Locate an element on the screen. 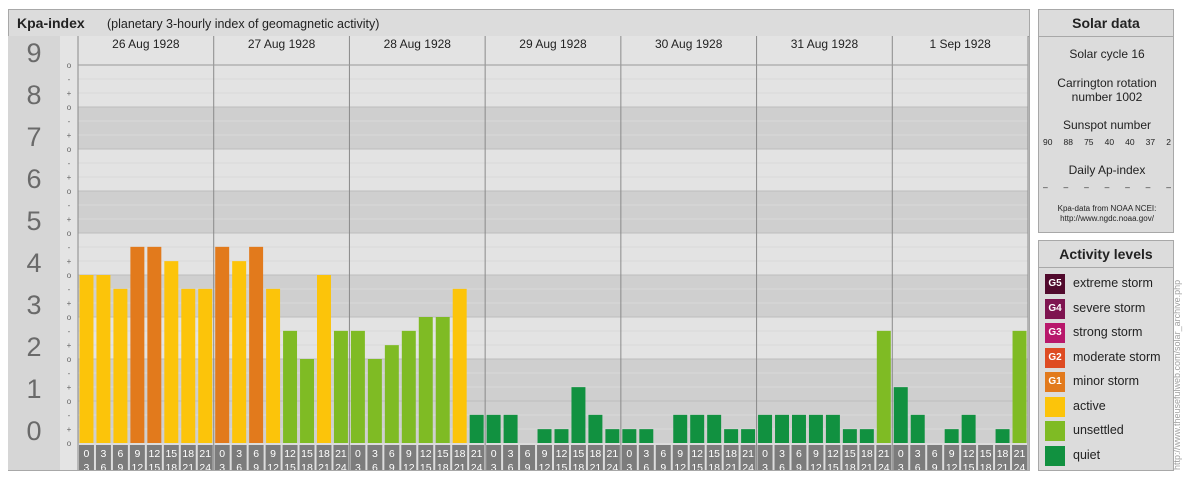 Image resolution: width=1184 pixels, height=480 pixels. solar-cycle: Solar cycle 16 is located at coordinates (1107, 54).